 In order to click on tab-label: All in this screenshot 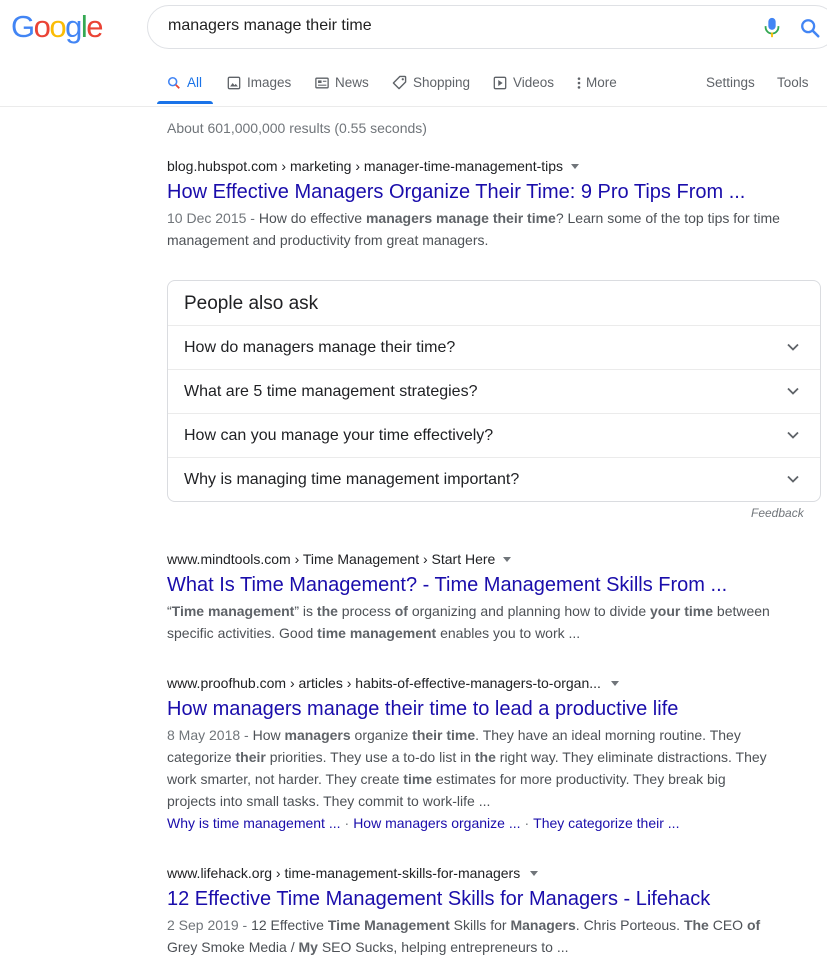, I will do `click(195, 82)`.